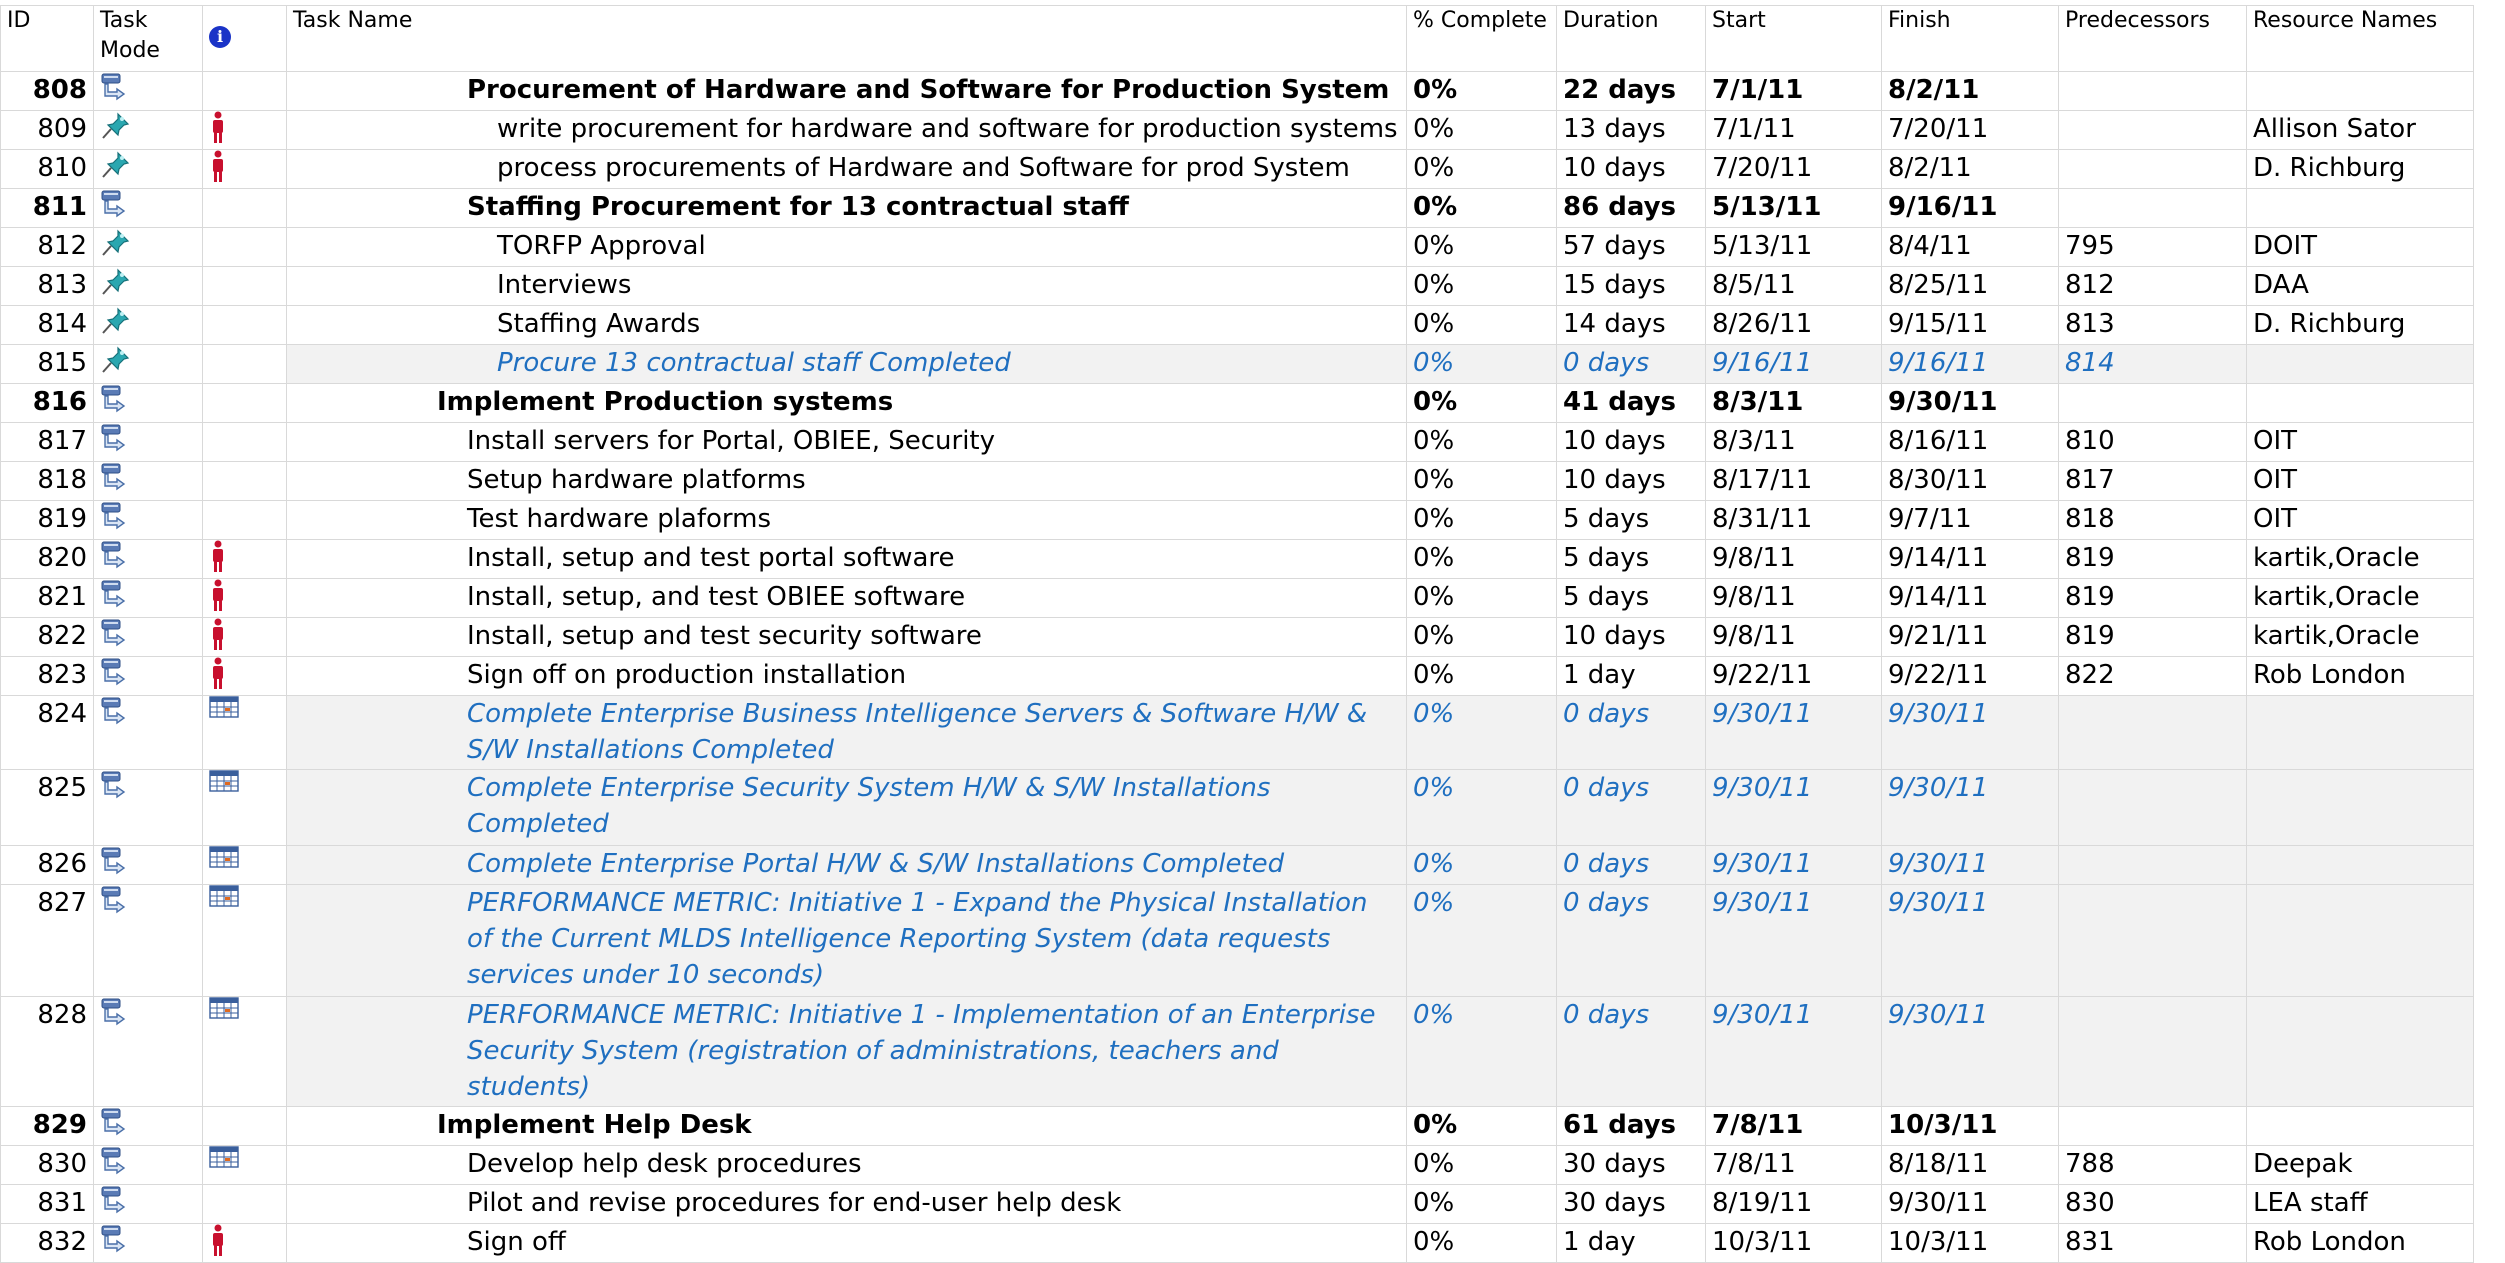  Describe the element at coordinates (47, 676) in the screenshot. I see `task-id: 823` at that location.